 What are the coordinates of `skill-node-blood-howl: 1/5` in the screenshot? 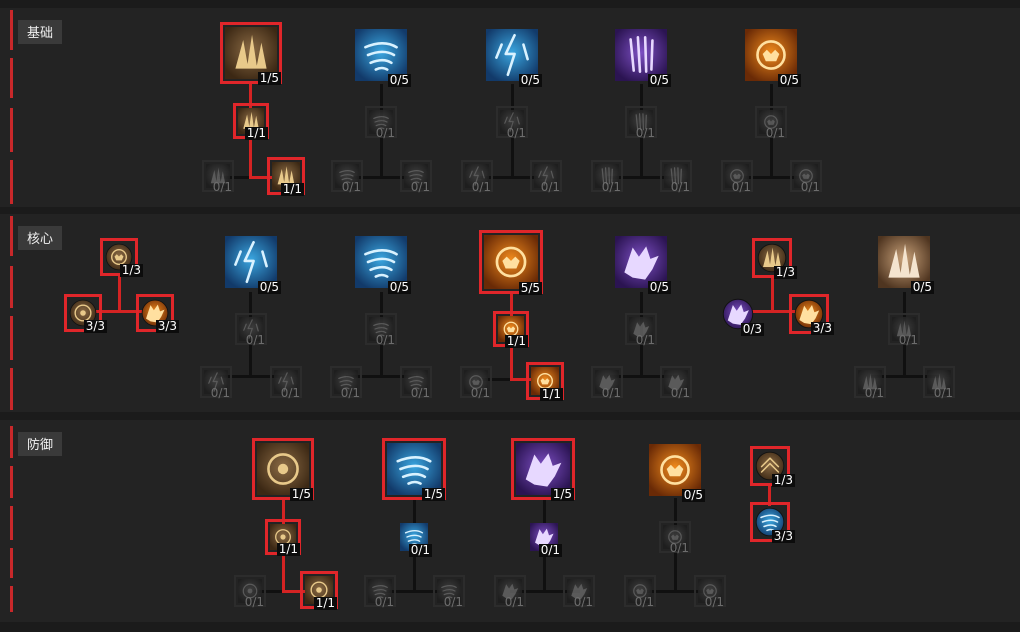 It's located at (543, 469).